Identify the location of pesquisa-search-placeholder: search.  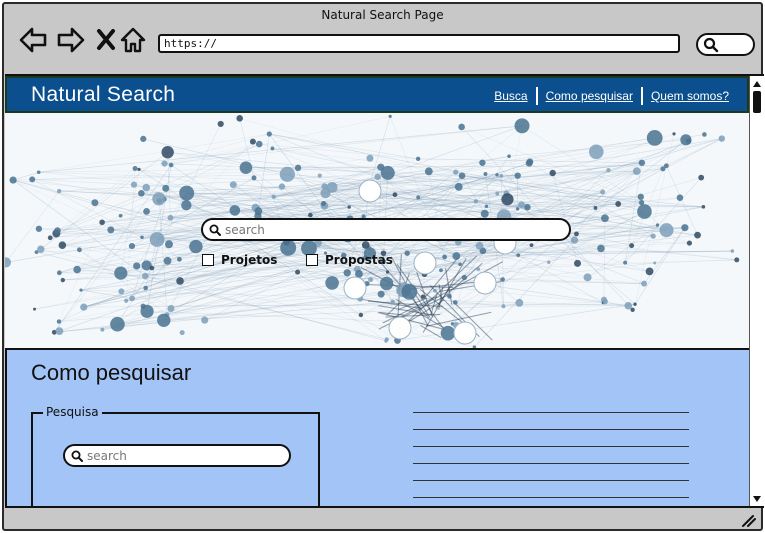
(107, 455).